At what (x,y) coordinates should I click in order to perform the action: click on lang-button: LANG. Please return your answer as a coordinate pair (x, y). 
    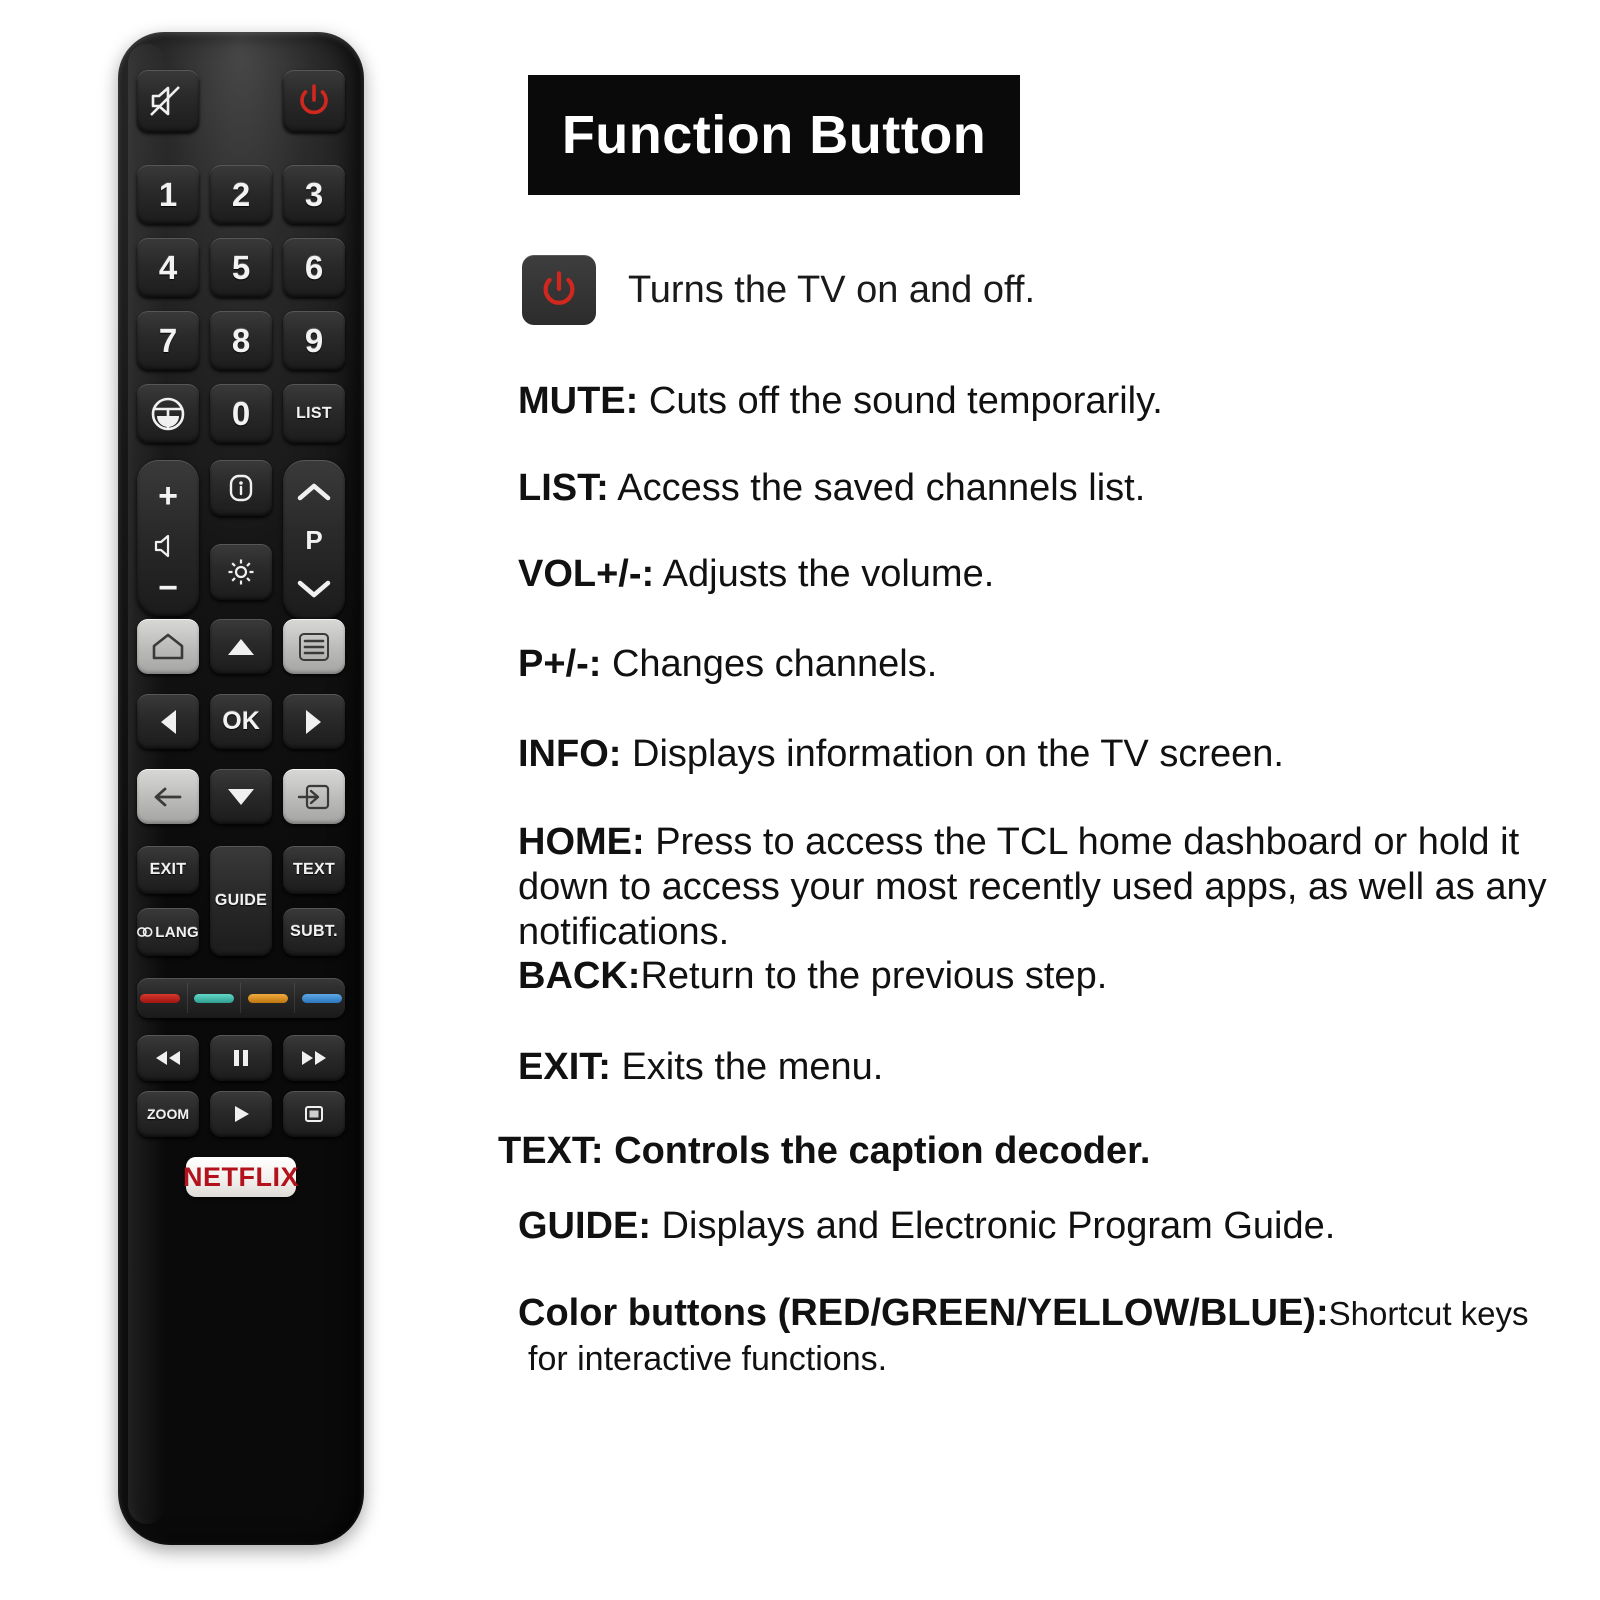
    Looking at the image, I should click on (168, 932).